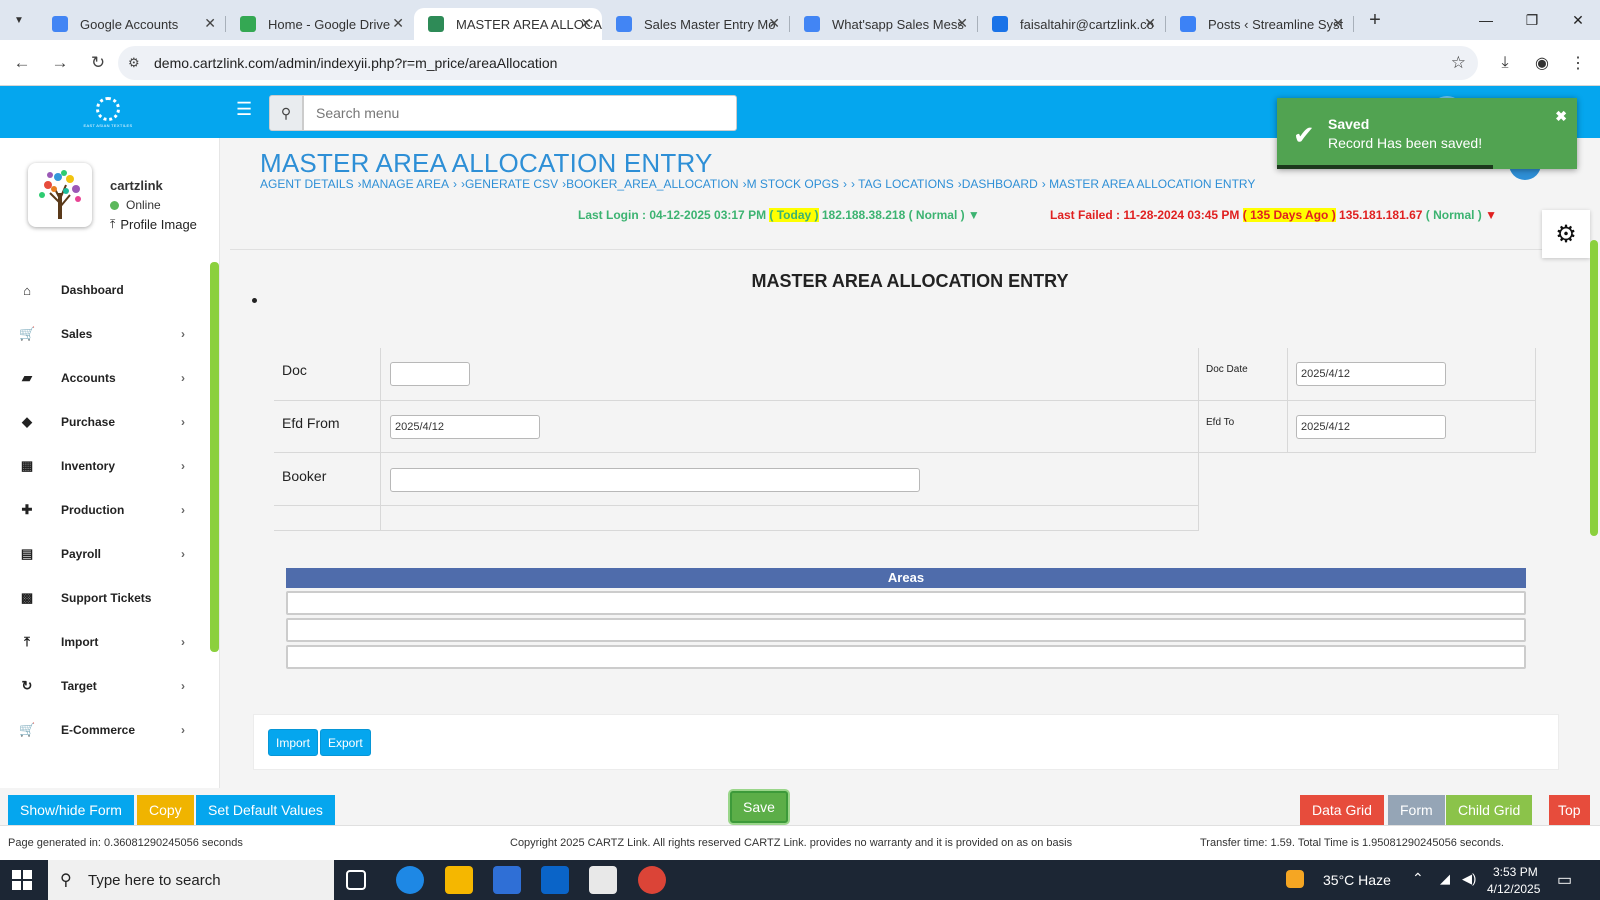 The width and height of the screenshot is (1600, 900). Describe the element at coordinates (1260, 24) in the screenshot. I see `browser-tab: Posts ‹ Streamline Syst ✕` at that location.